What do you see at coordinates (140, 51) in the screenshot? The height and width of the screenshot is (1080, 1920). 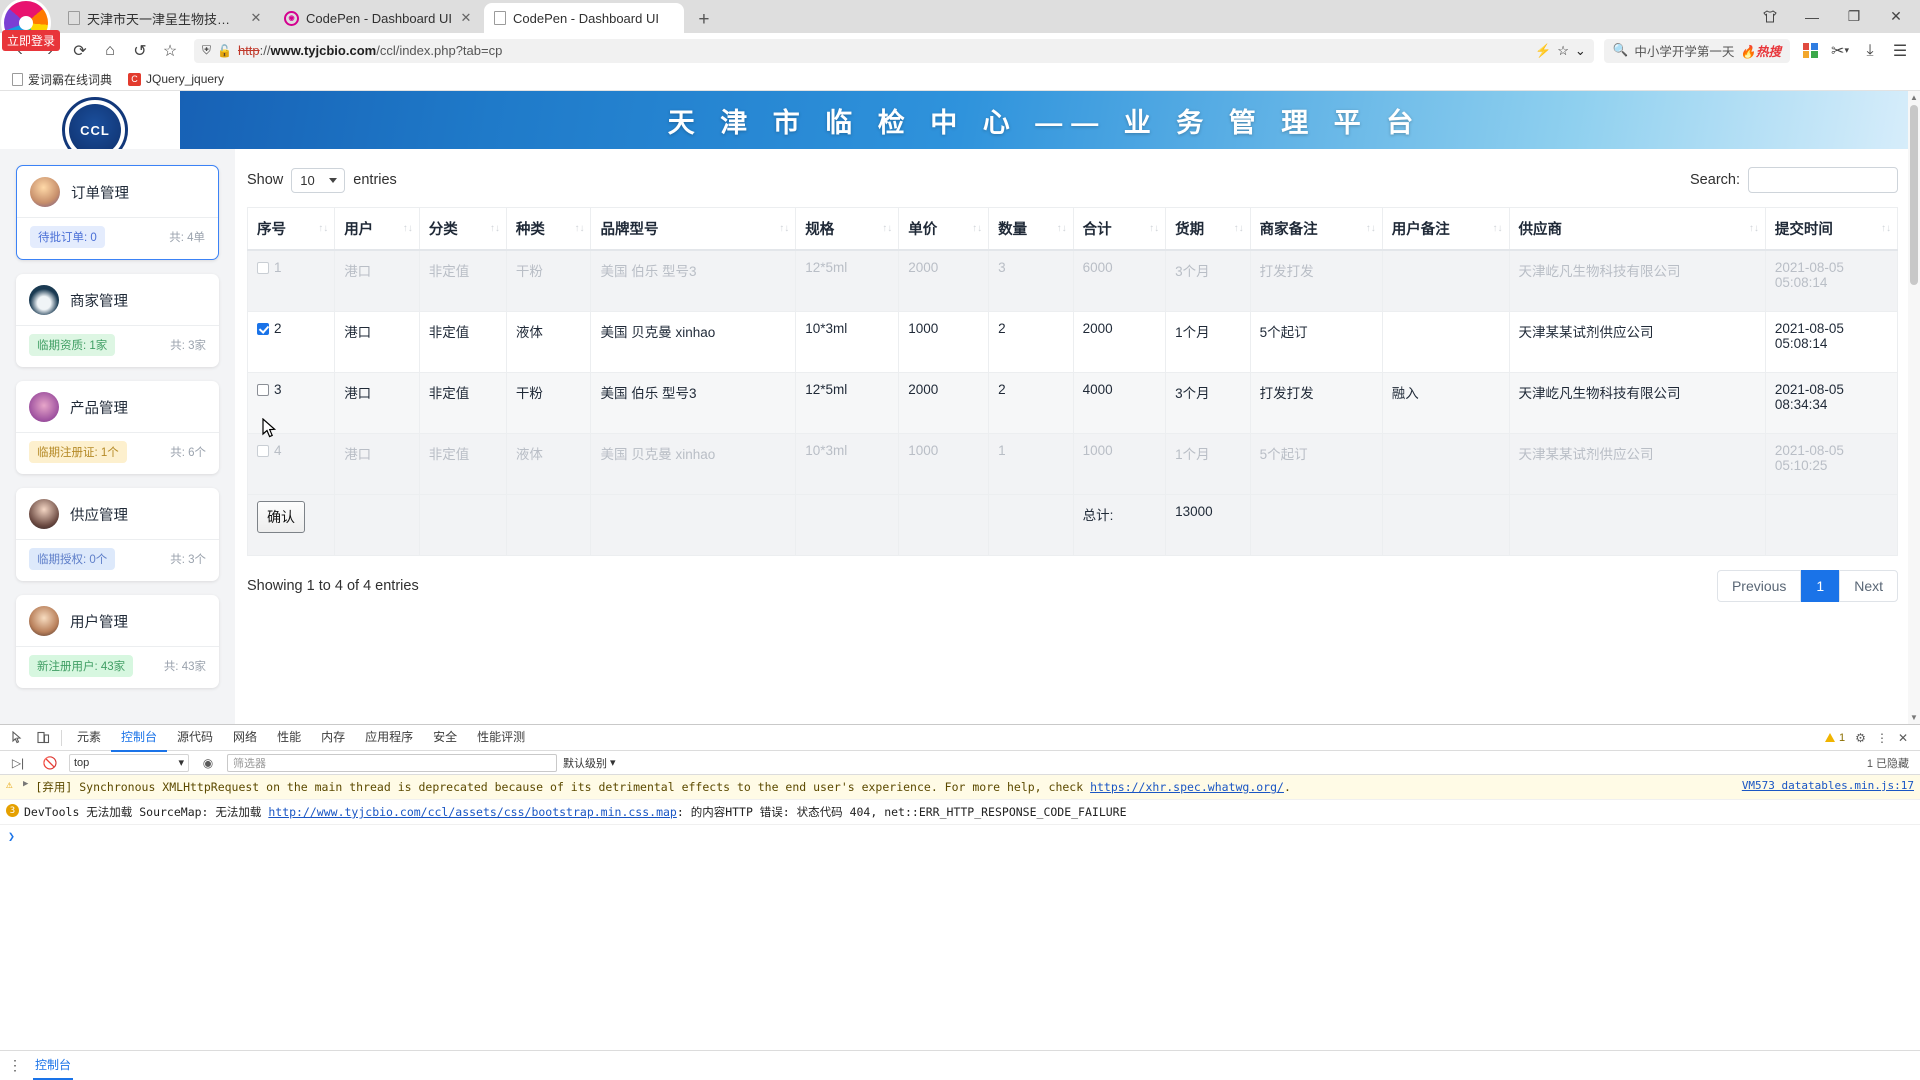 I see `undo-icon: ↺` at bounding box center [140, 51].